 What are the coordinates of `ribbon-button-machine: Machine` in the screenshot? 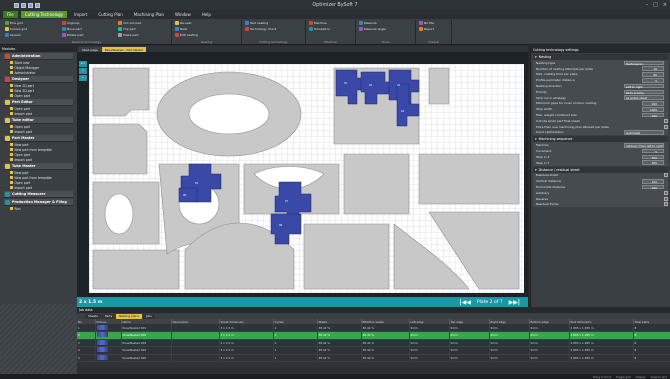 It's located at (318, 23).